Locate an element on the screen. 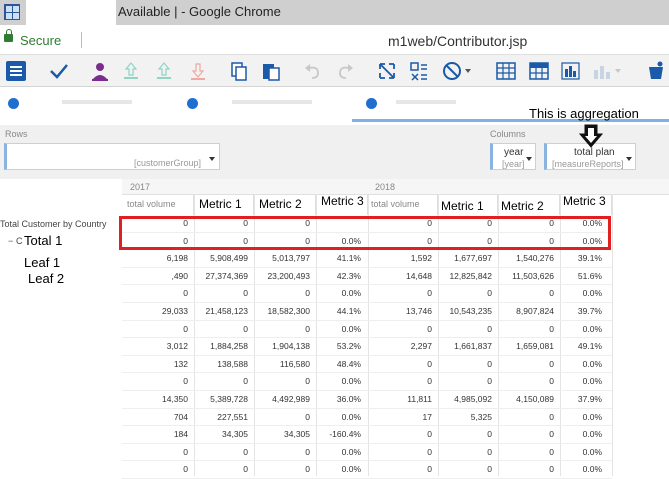 The width and height of the screenshot is (669, 479). grid-cell: 4,985,092 is located at coordinates (462, 399).